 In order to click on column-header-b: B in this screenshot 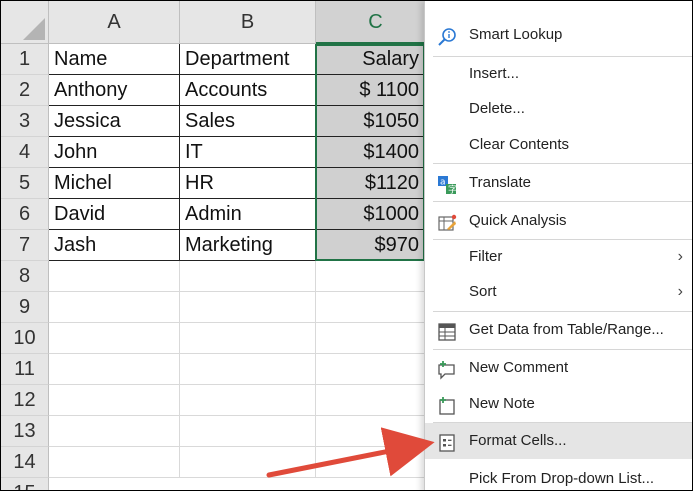, I will do `click(248, 22)`.